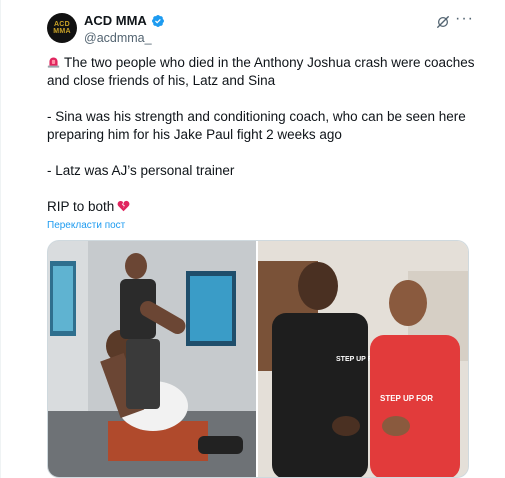 The image size is (505, 478). What do you see at coordinates (81, 206) in the screenshot?
I see `paragraph-4-text: RIP to both` at bounding box center [81, 206].